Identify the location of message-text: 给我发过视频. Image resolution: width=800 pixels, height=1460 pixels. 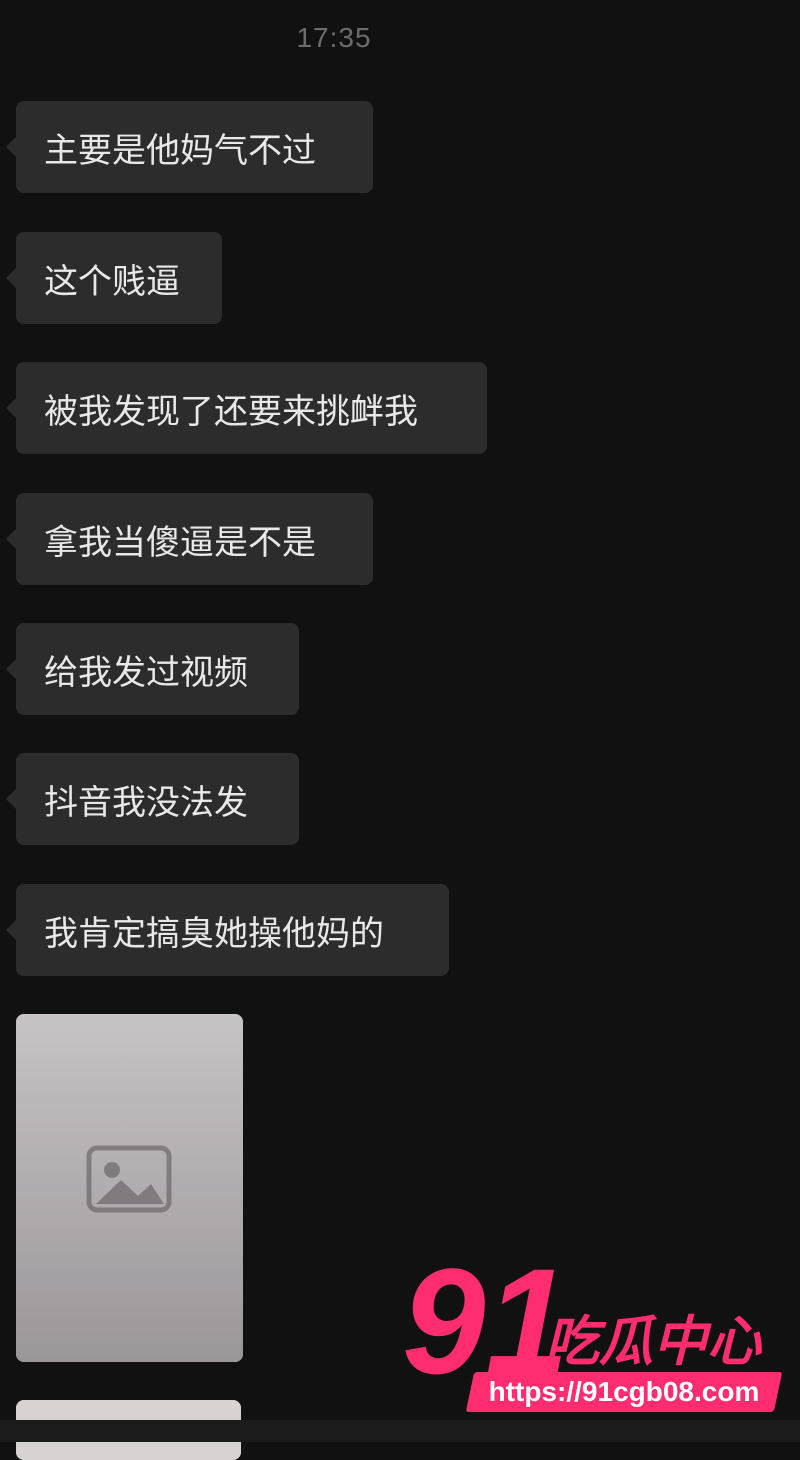
(146, 672).